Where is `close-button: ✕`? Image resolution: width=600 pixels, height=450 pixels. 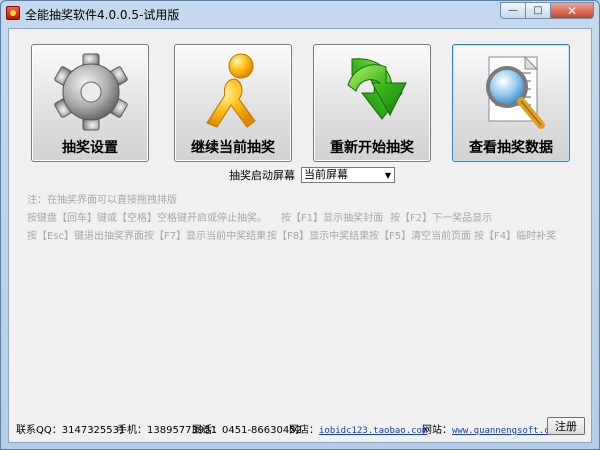
close-button: ✕ is located at coordinates (572, 10).